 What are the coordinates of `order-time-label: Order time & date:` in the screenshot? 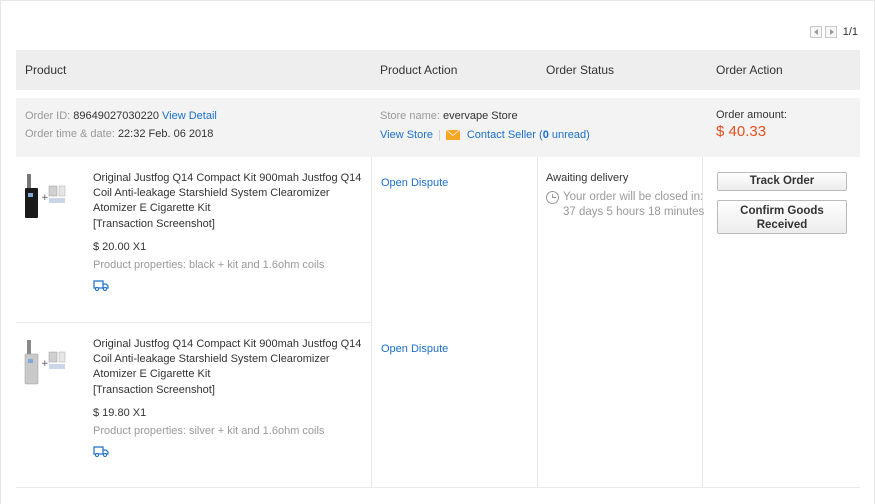 It's located at (70, 134).